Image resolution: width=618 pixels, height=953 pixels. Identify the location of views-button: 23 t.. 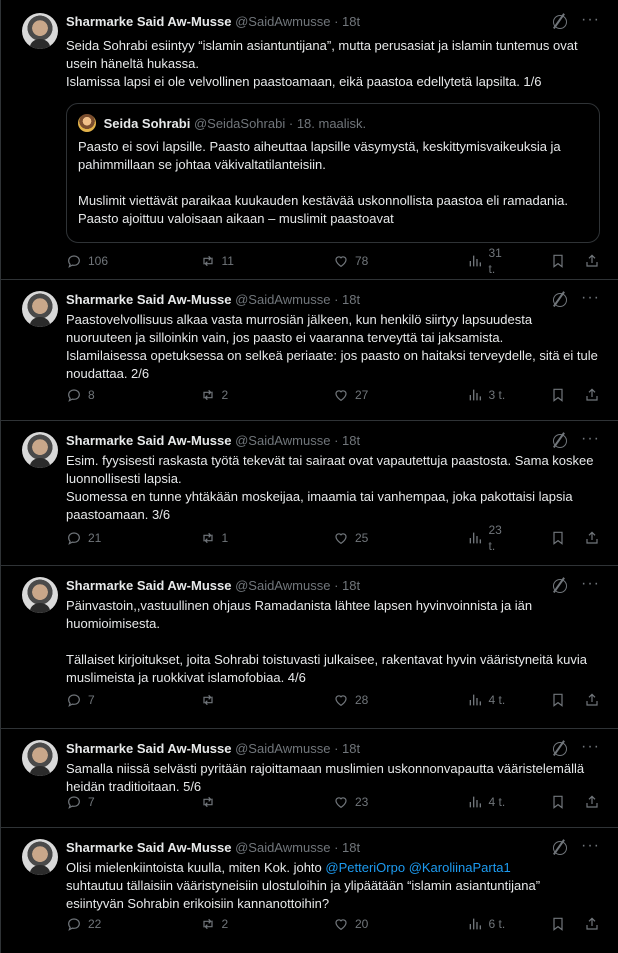
(487, 538).